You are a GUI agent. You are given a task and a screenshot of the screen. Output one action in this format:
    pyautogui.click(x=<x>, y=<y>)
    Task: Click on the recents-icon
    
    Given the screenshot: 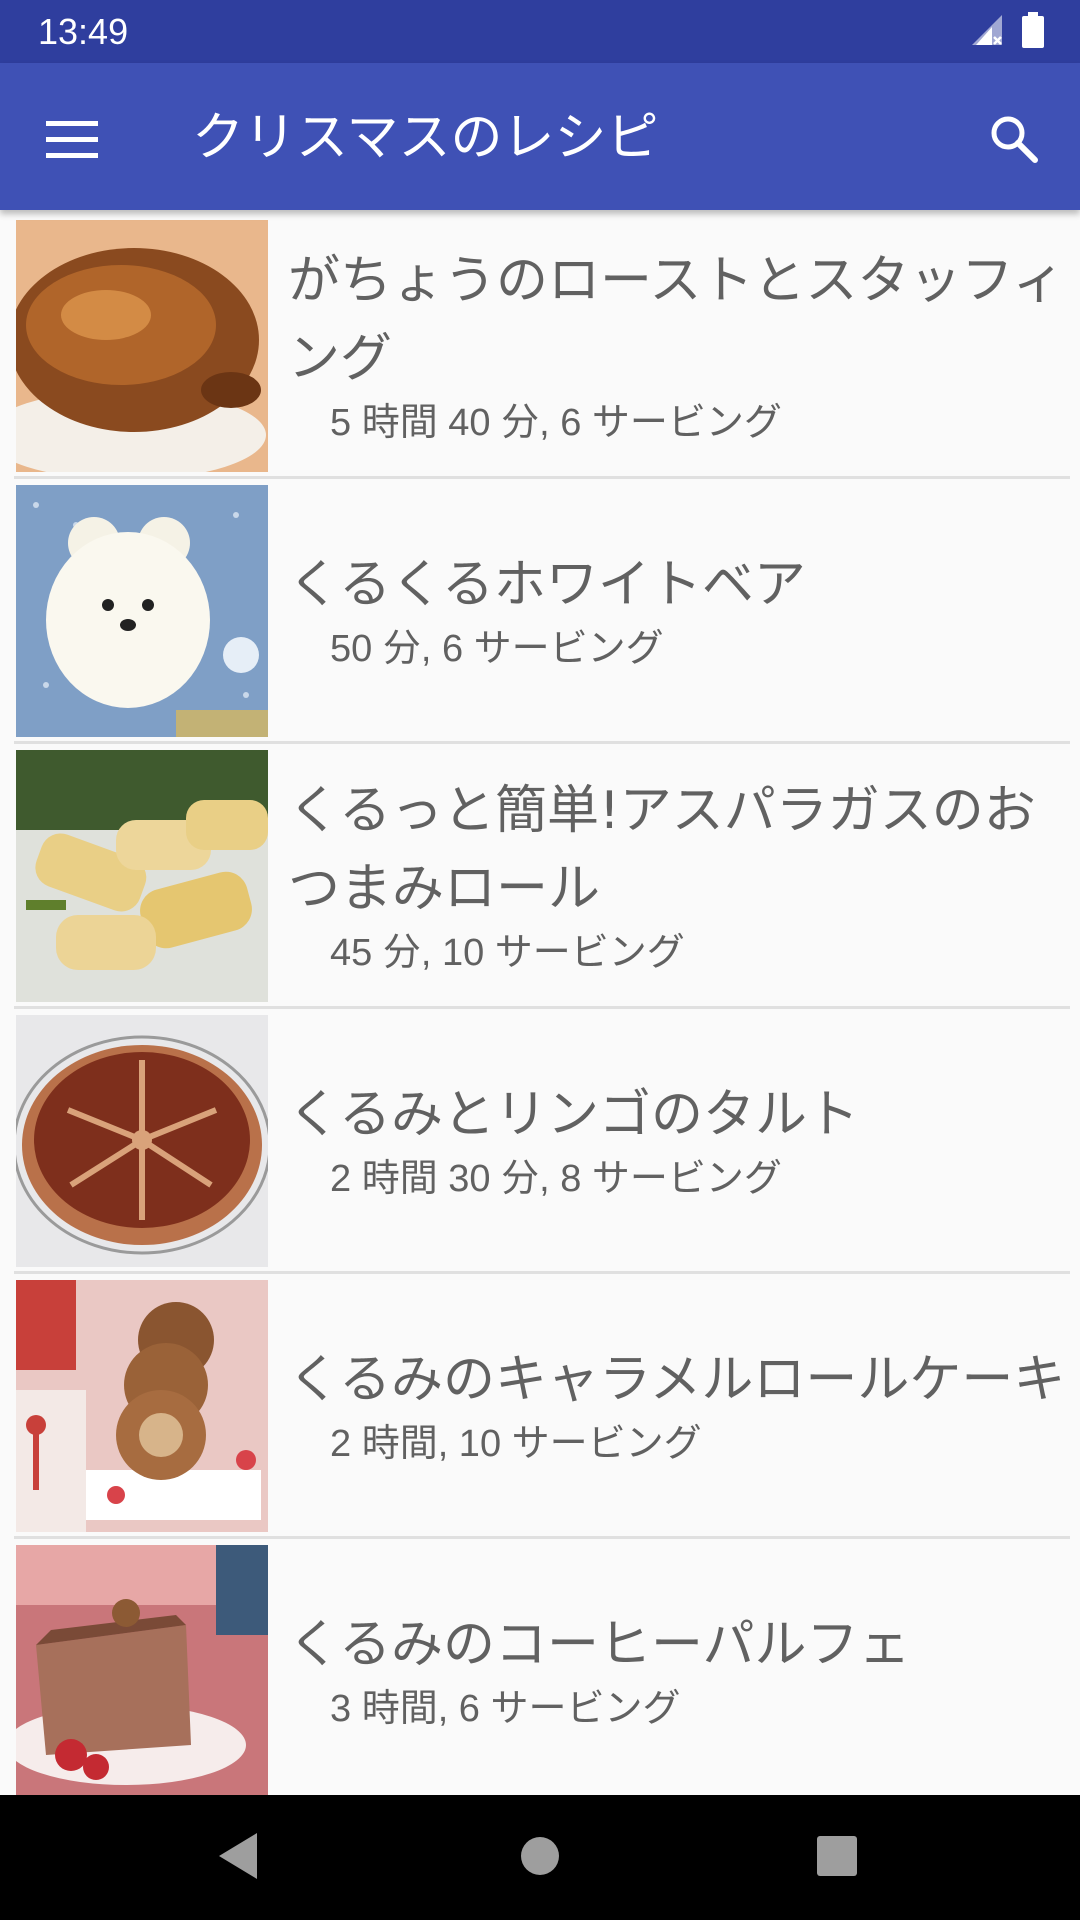 What is the action you would take?
    pyautogui.click(x=837, y=1858)
    